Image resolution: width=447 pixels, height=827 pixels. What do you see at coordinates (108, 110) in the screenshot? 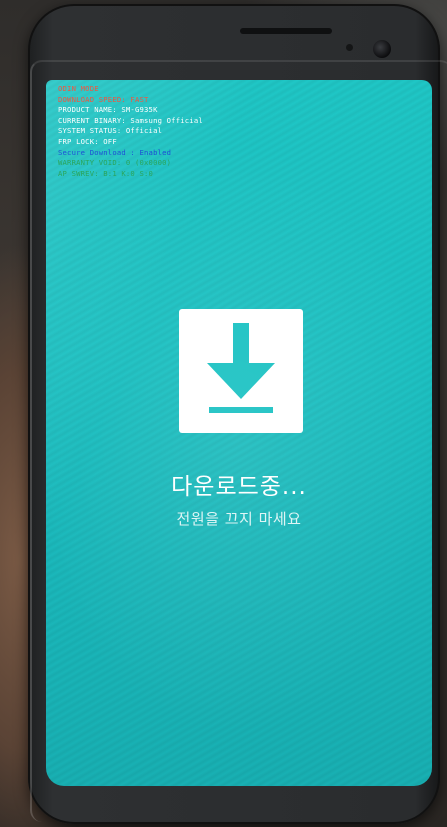
I see `info-line-product-name: PRODUCT NAME: SM-G935K` at bounding box center [108, 110].